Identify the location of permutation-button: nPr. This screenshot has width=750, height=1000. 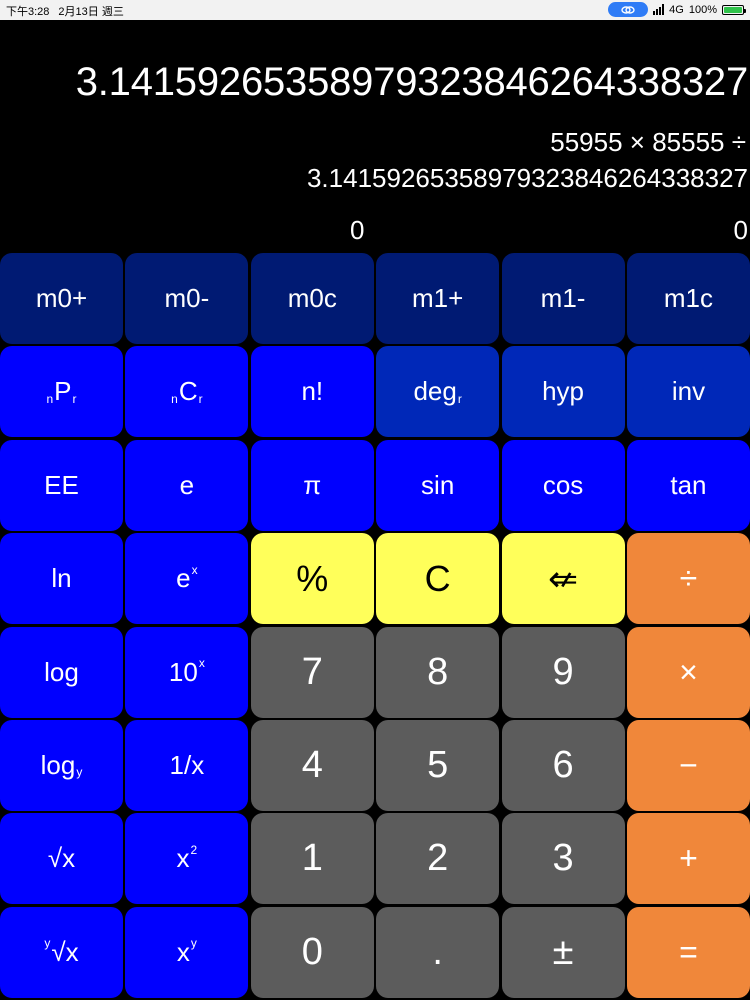
(61, 392).